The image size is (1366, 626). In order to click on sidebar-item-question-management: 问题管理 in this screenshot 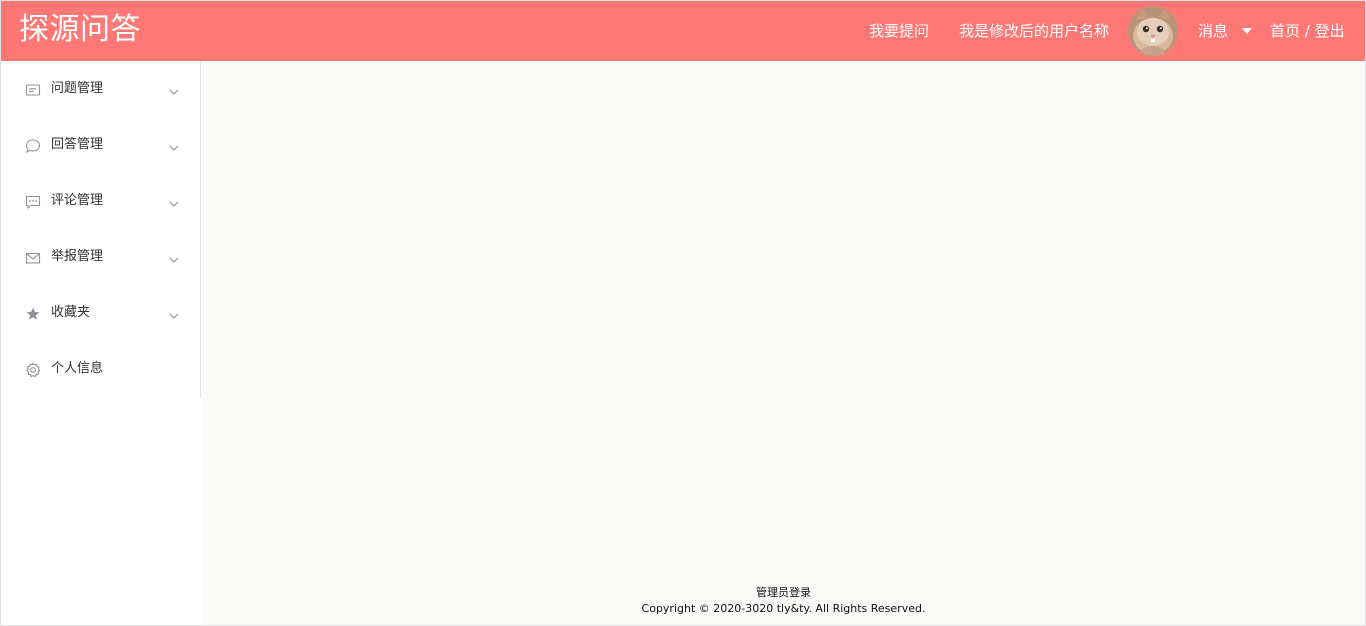, I will do `click(100, 89)`.